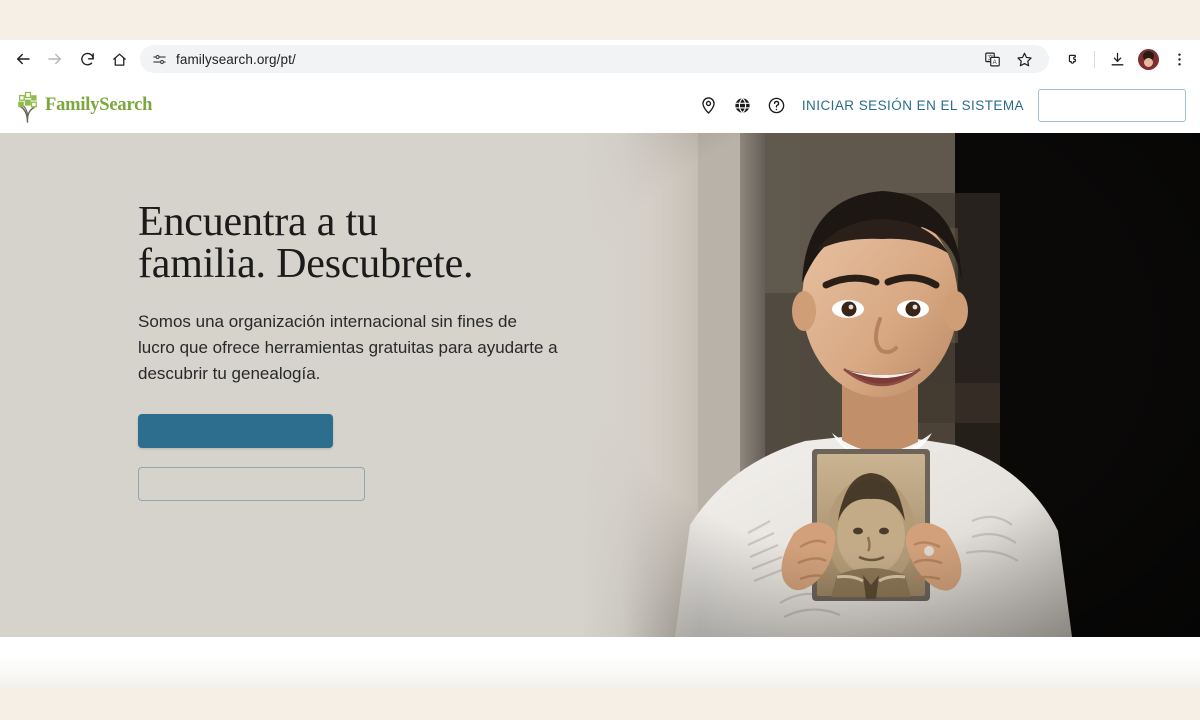  What do you see at coordinates (600, 662) in the screenshot?
I see `below-hero-section` at bounding box center [600, 662].